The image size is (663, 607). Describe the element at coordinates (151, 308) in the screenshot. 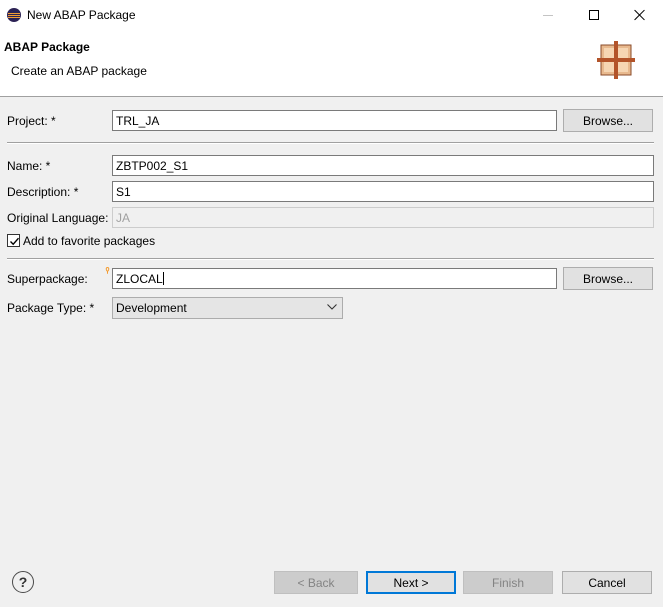

I see `package-type-value: Development` at that location.